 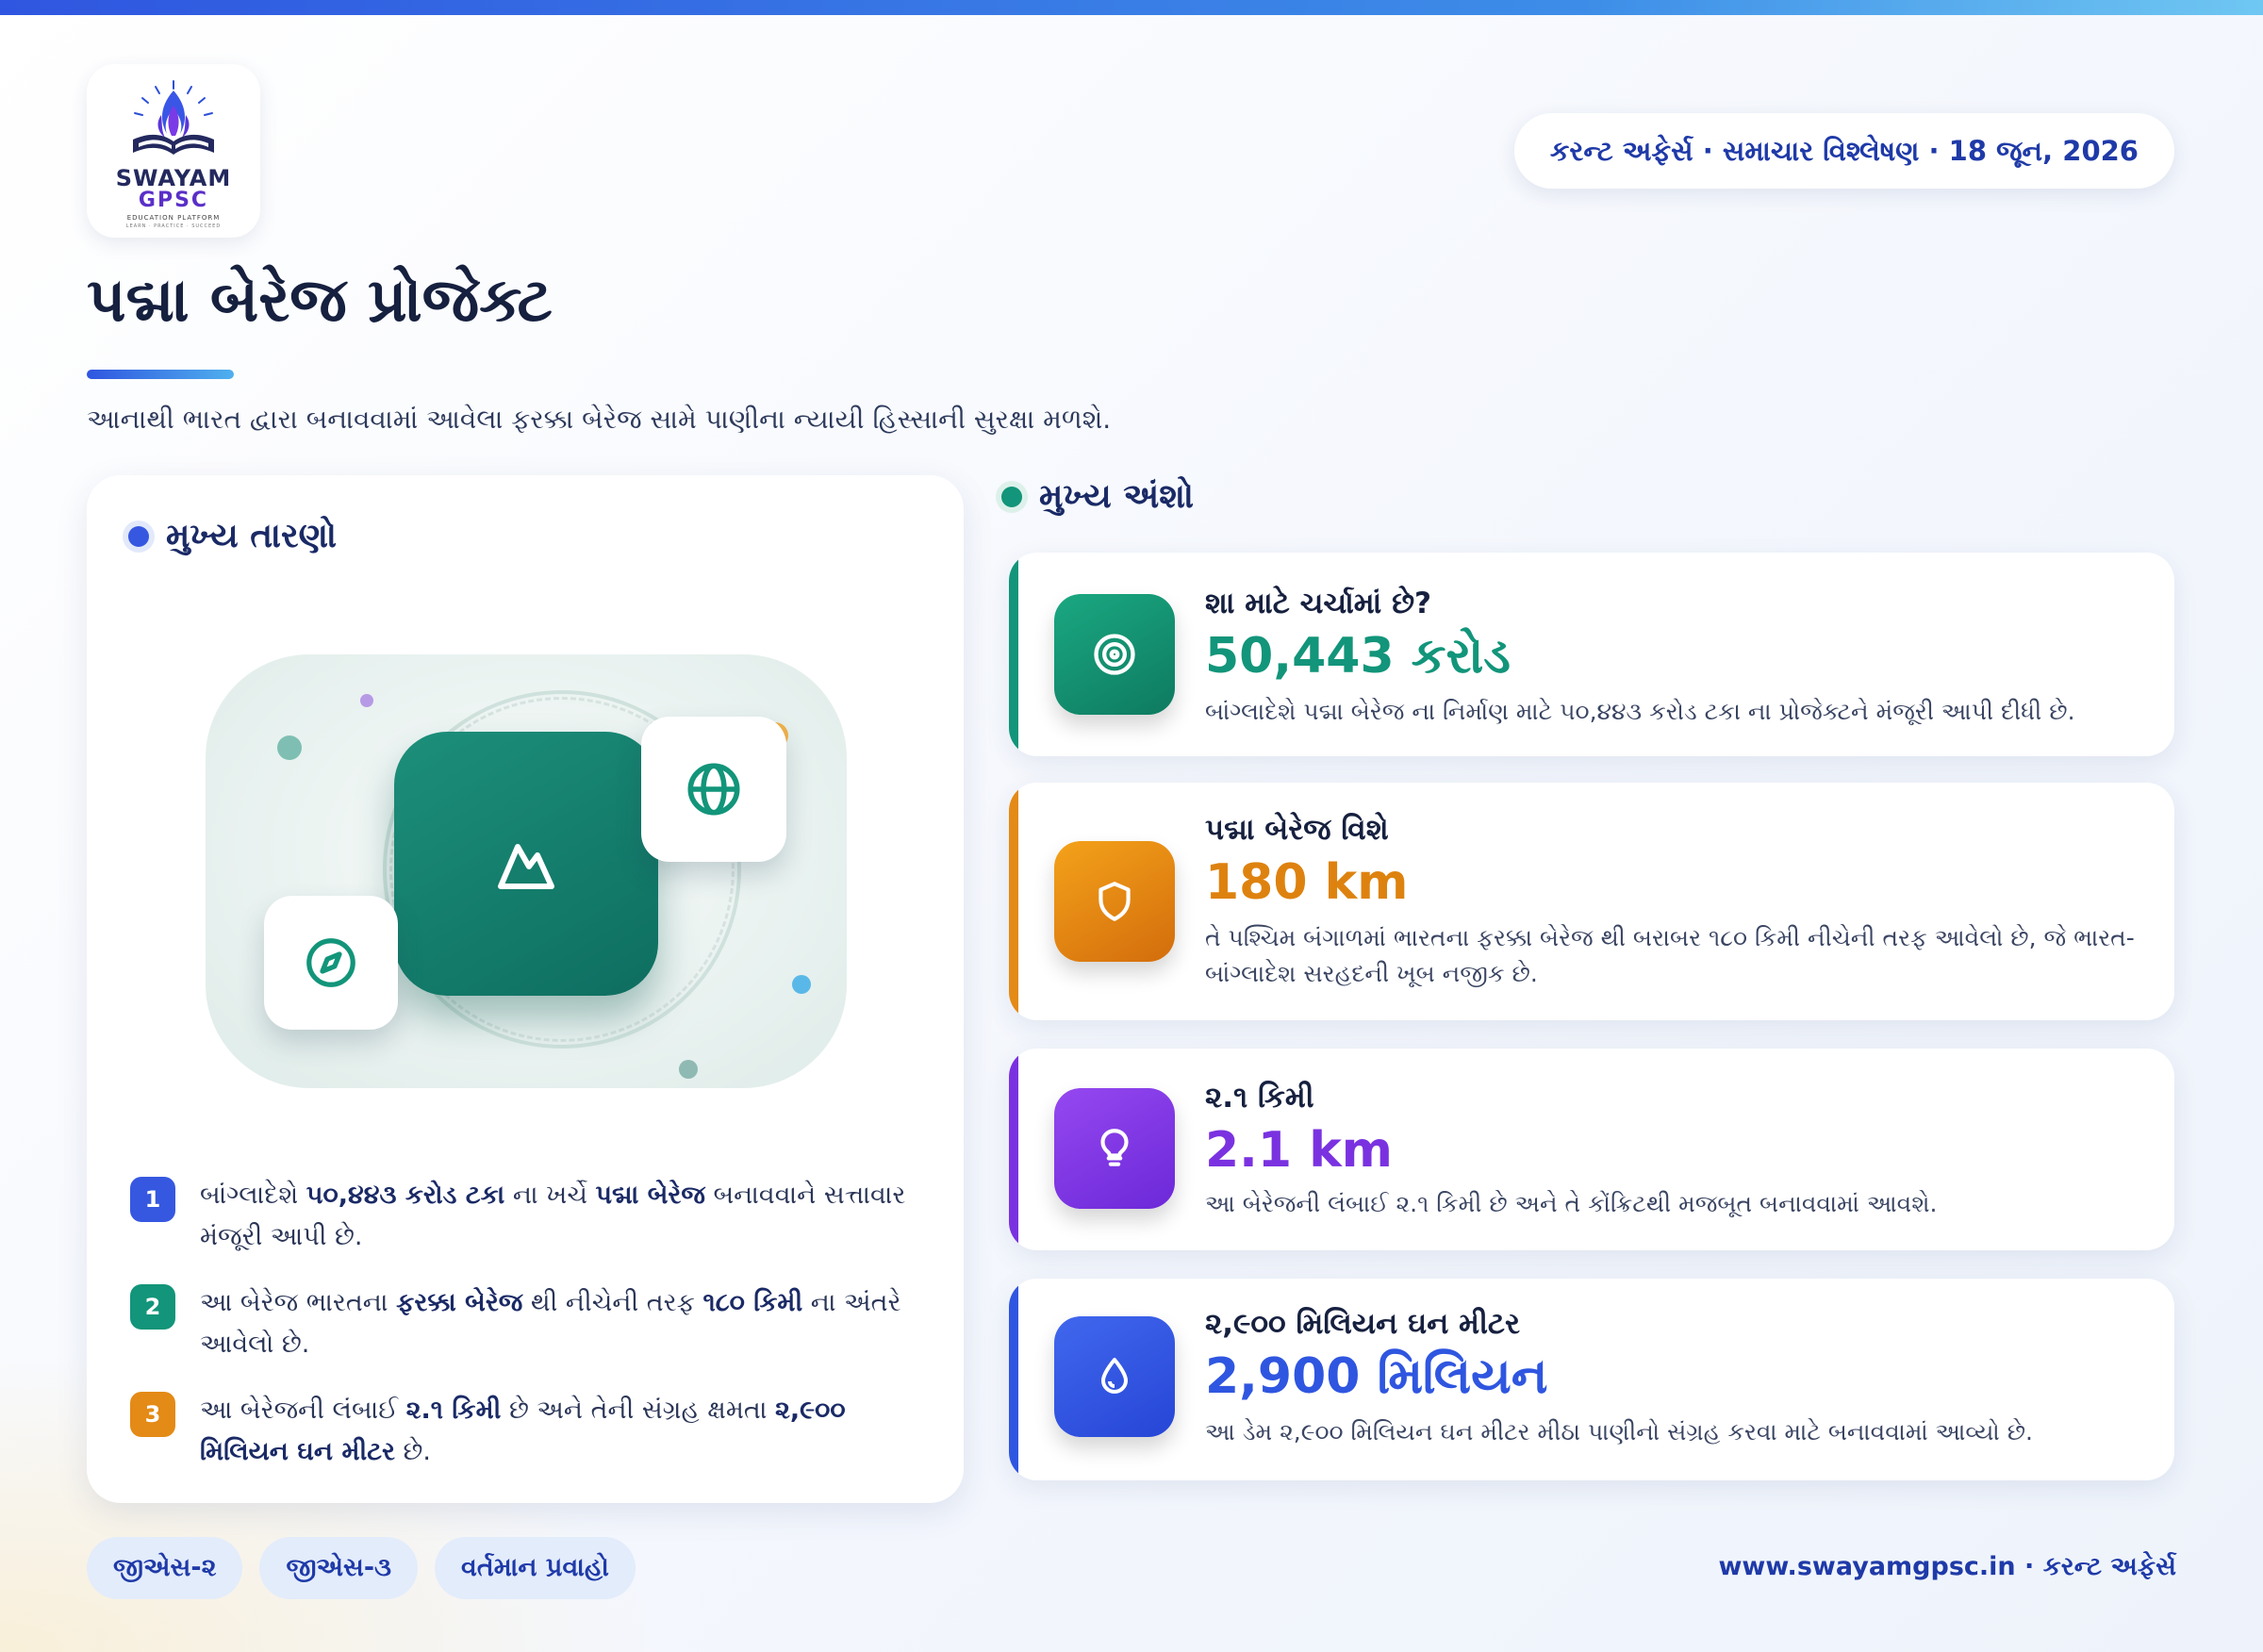 I want to click on compass-icon, so click(x=330, y=962).